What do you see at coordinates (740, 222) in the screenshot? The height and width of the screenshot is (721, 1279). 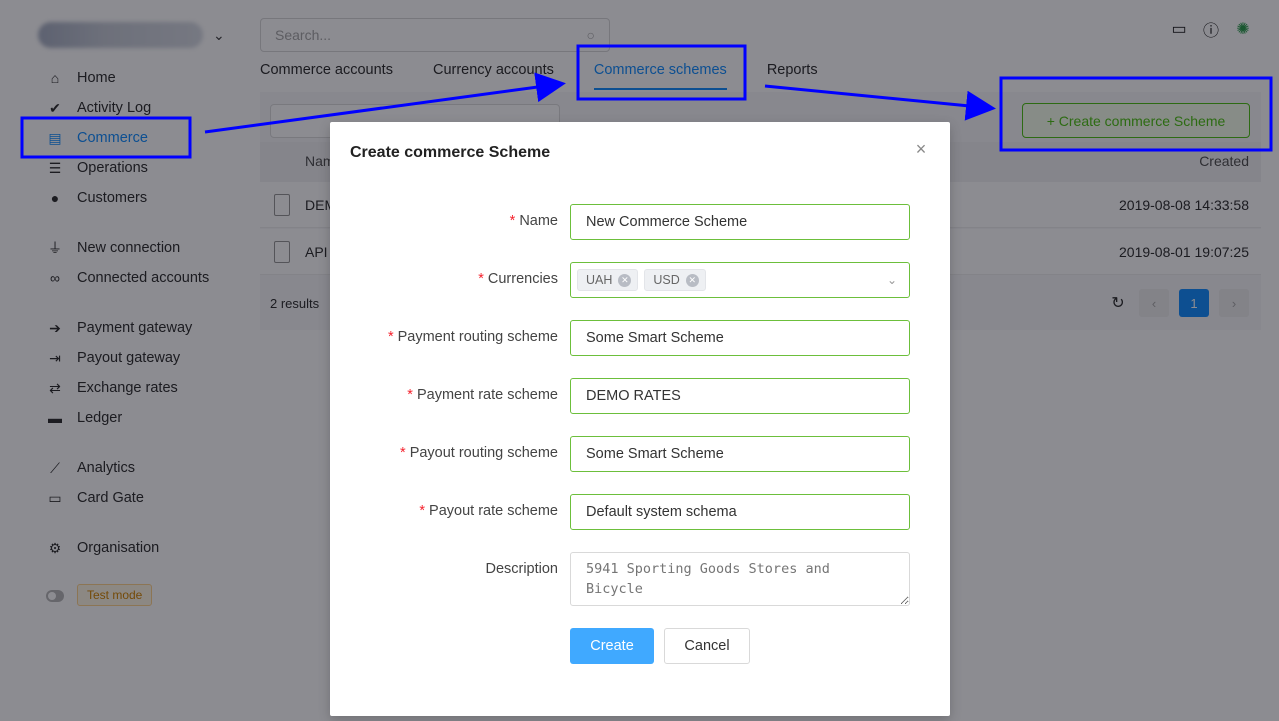 I see `name-input: New Commerce Scheme` at bounding box center [740, 222].